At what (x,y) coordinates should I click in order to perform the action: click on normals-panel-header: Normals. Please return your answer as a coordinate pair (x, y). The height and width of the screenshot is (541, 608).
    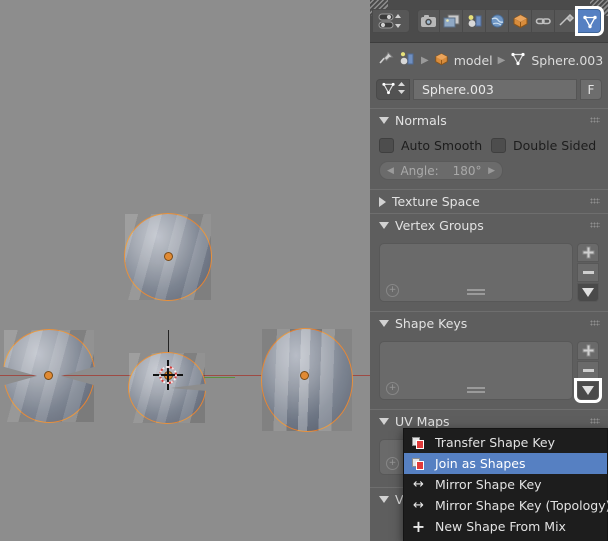
    Looking at the image, I should click on (489, 120).